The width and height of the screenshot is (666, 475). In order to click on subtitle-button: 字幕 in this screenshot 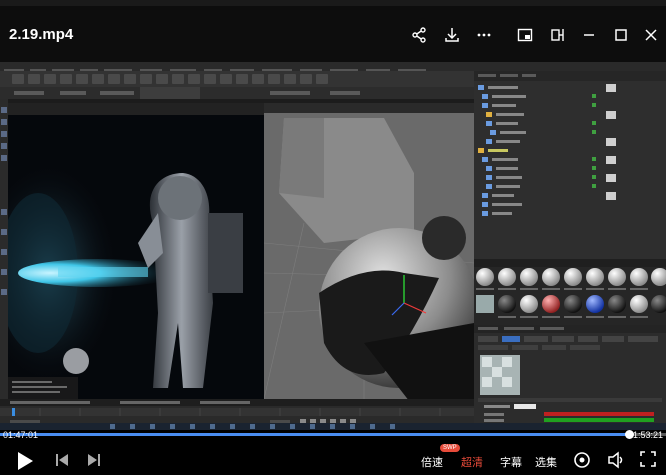, I will do `click(511, 462)`.